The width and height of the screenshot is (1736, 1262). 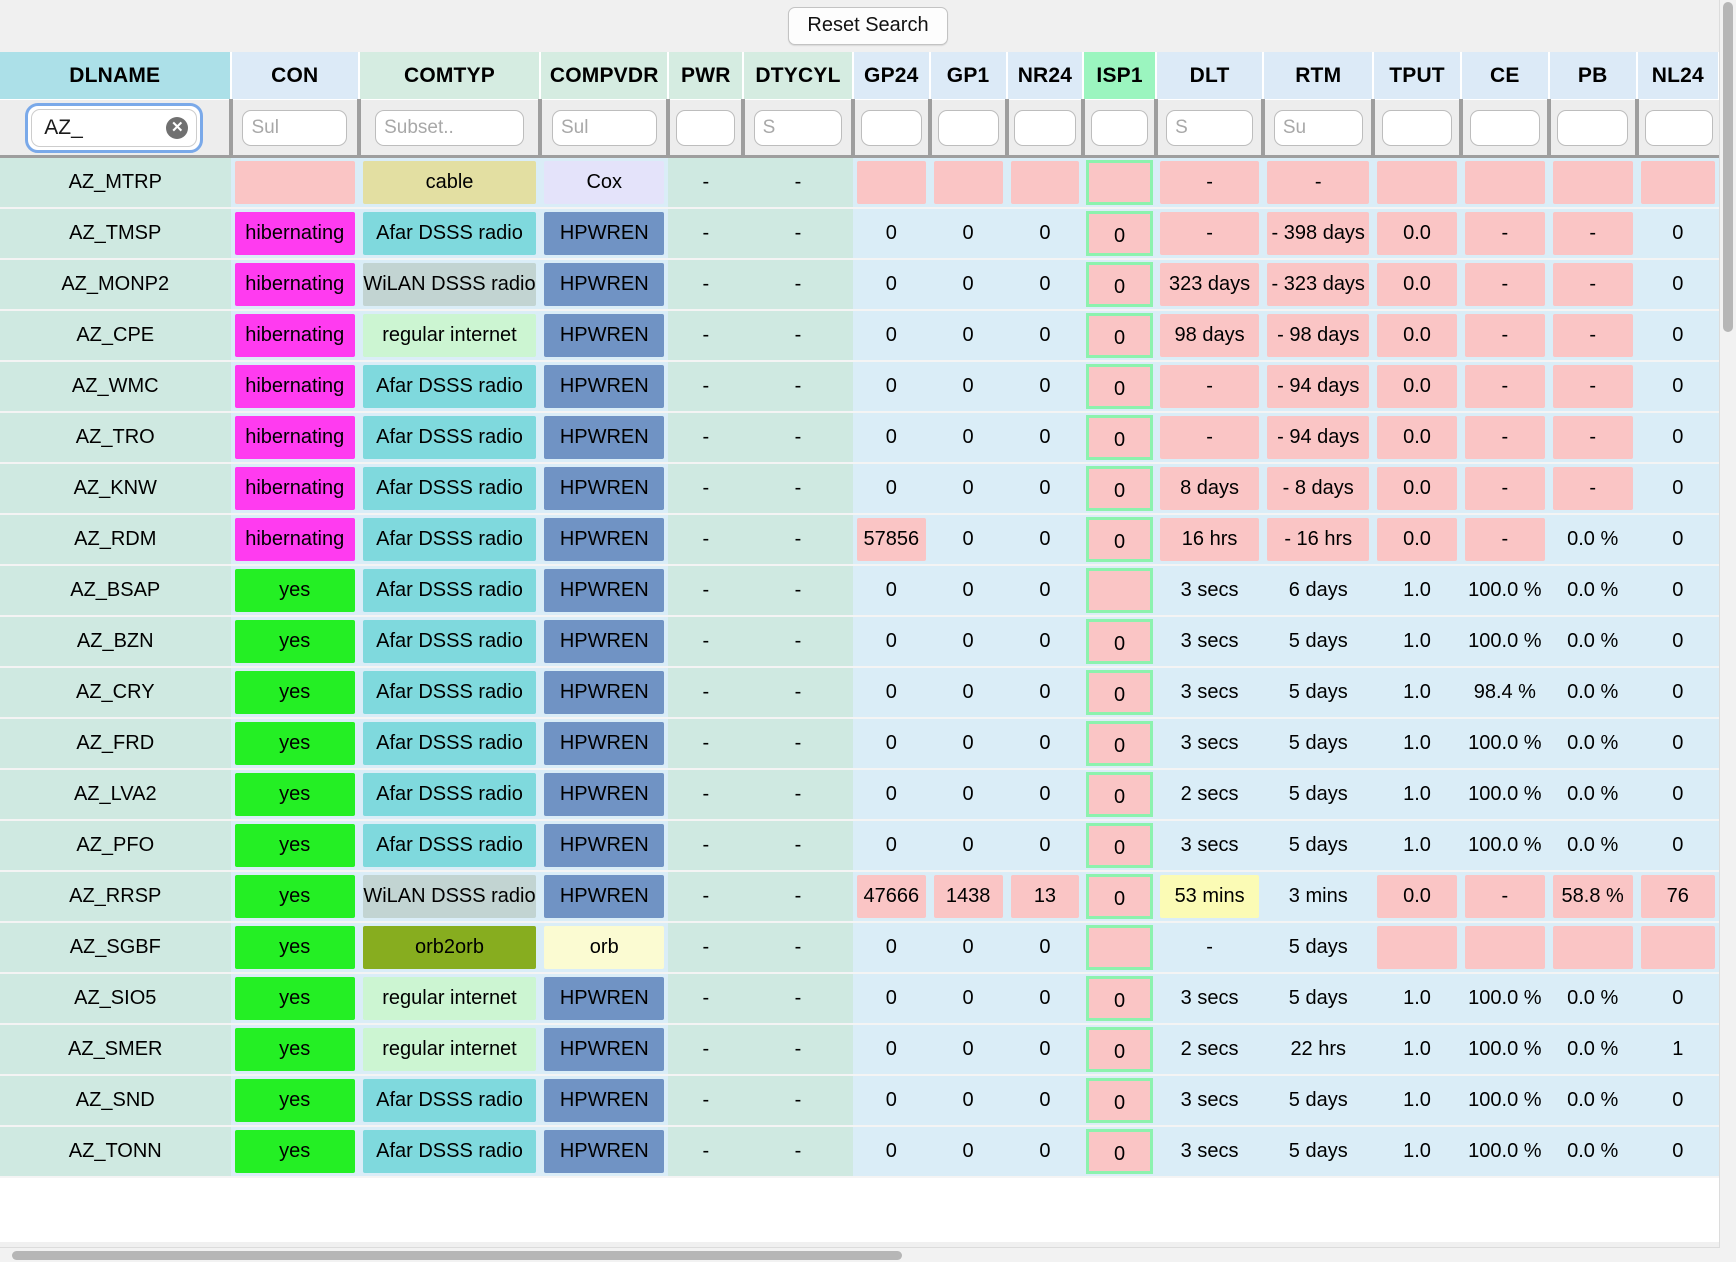 What do you see at coordinates (1120, 76) in the screenshot?
I see `column-header-isp1: ISP1` at bounding box center [1120, 76].